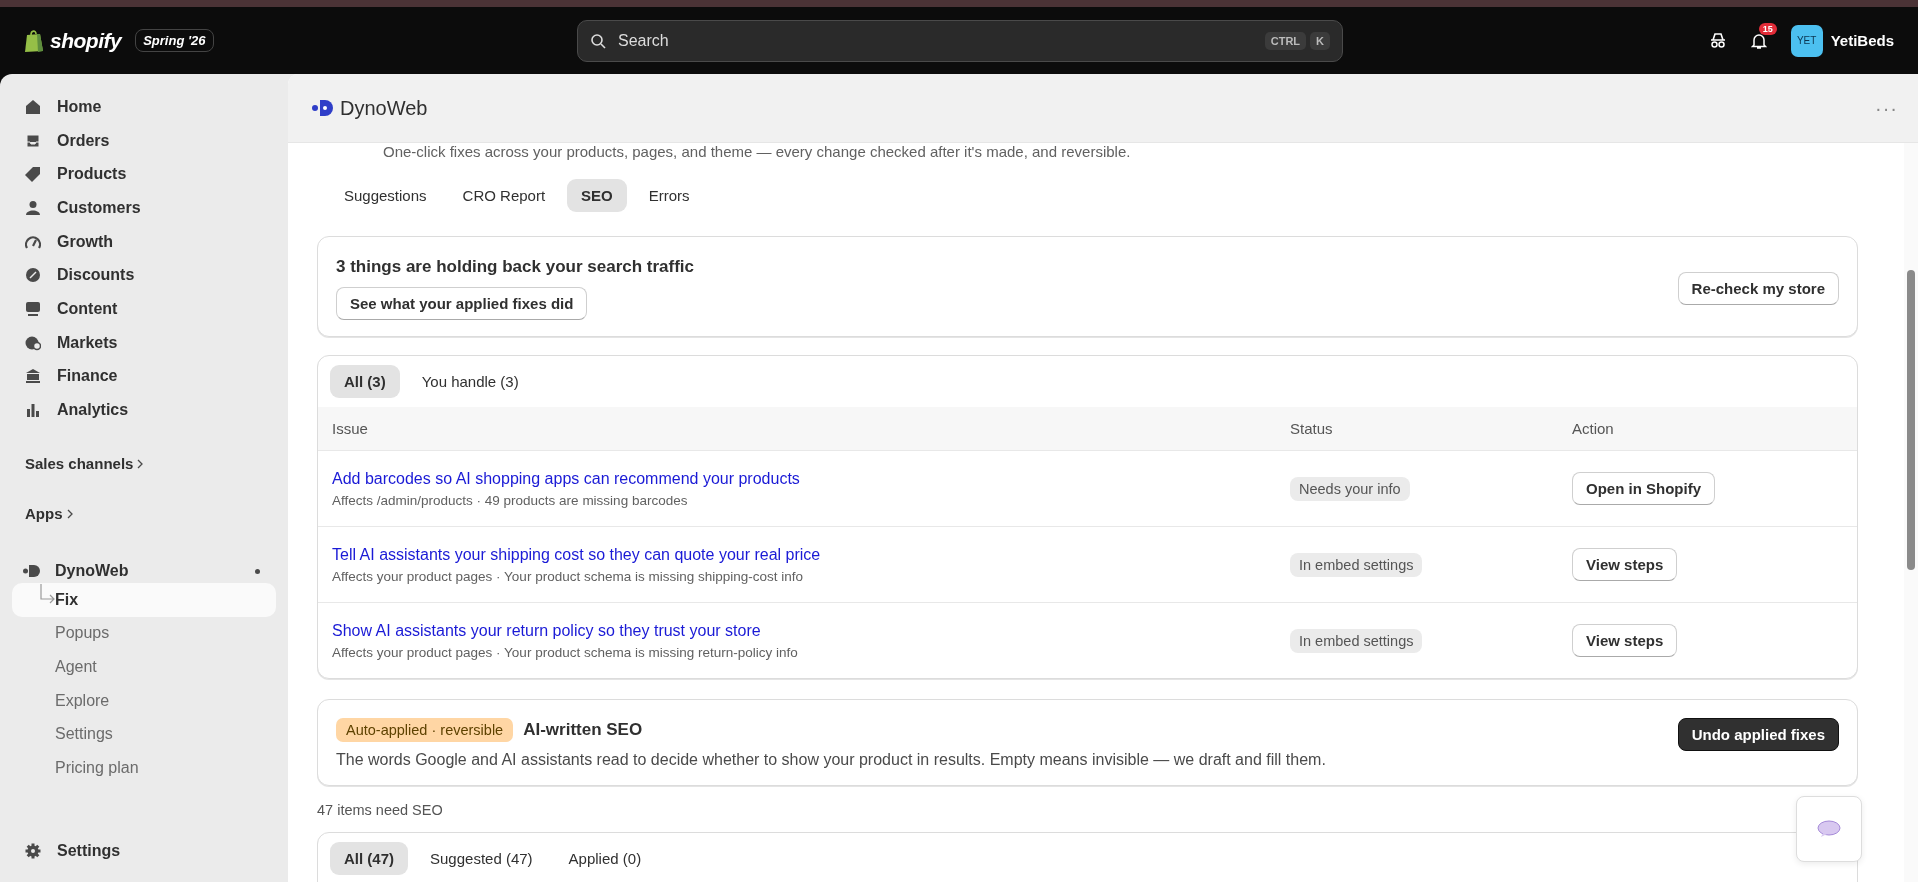  I want to click on tab: CRO Report, so click(504, 195).